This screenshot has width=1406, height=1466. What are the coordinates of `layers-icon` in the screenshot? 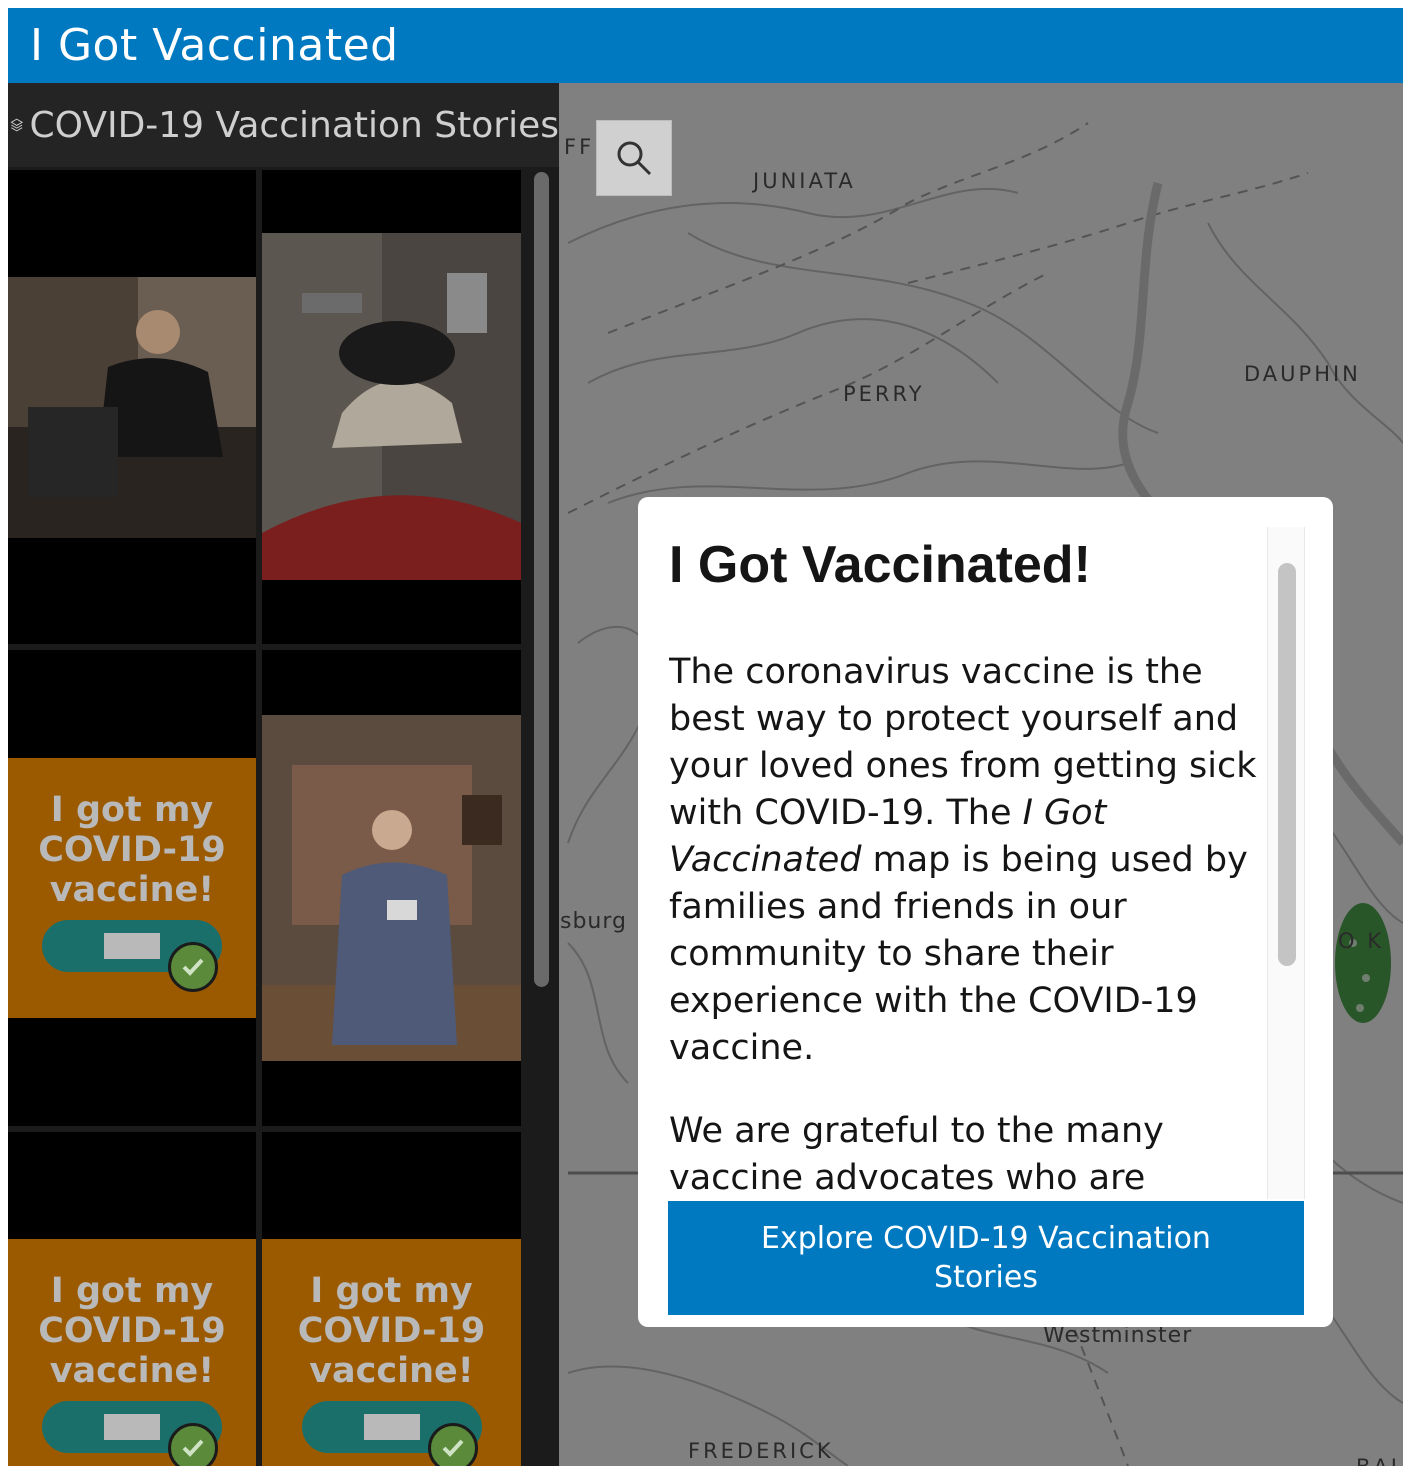 It's located at (17, 125).